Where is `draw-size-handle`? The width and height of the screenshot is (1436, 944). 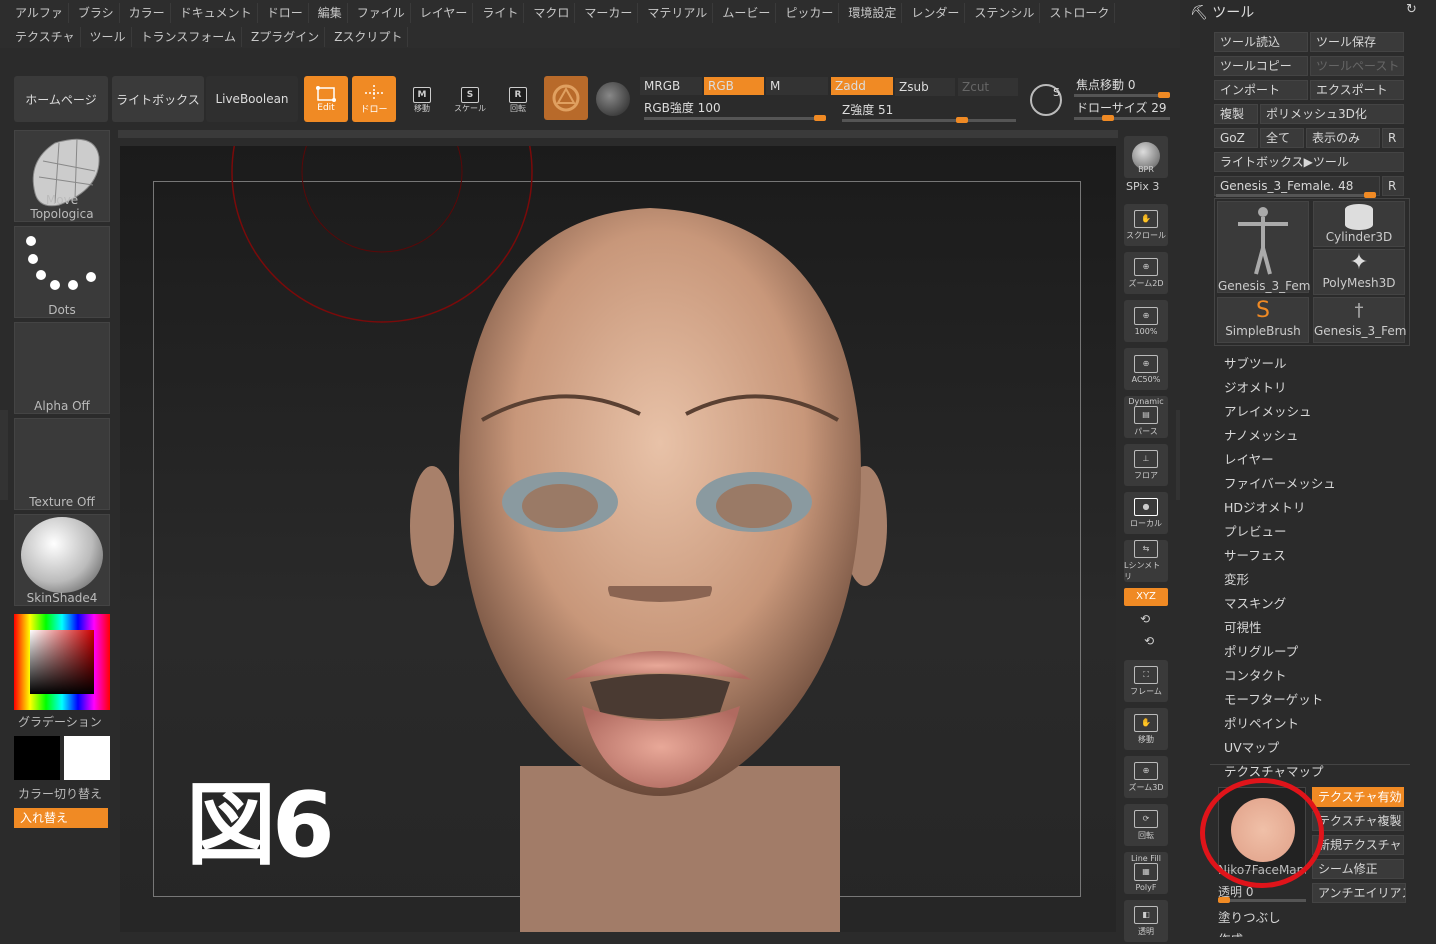
draw-size-handle is located at coordinates (1108, 118).